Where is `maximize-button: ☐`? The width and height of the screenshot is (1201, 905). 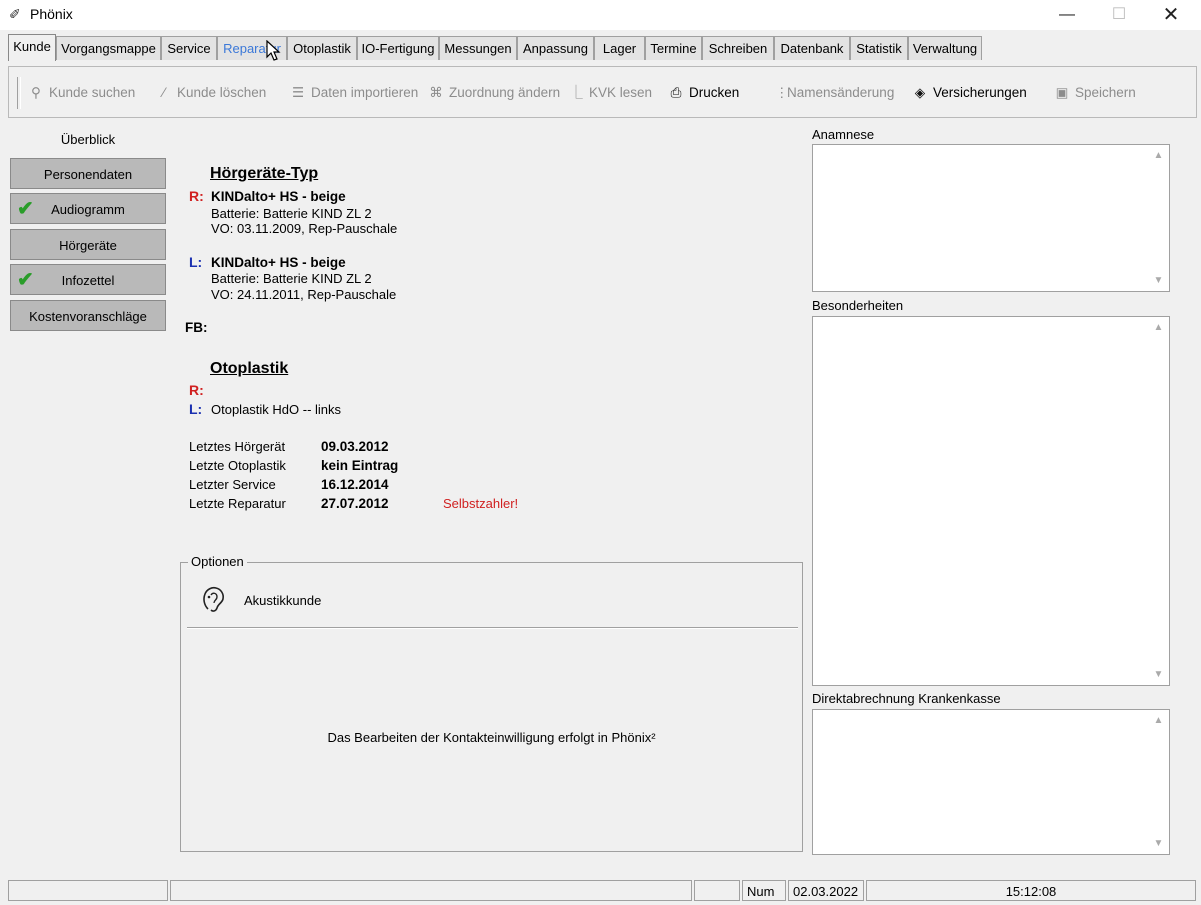
maximize-button: ☐ is located at coordinates (1119, 15).